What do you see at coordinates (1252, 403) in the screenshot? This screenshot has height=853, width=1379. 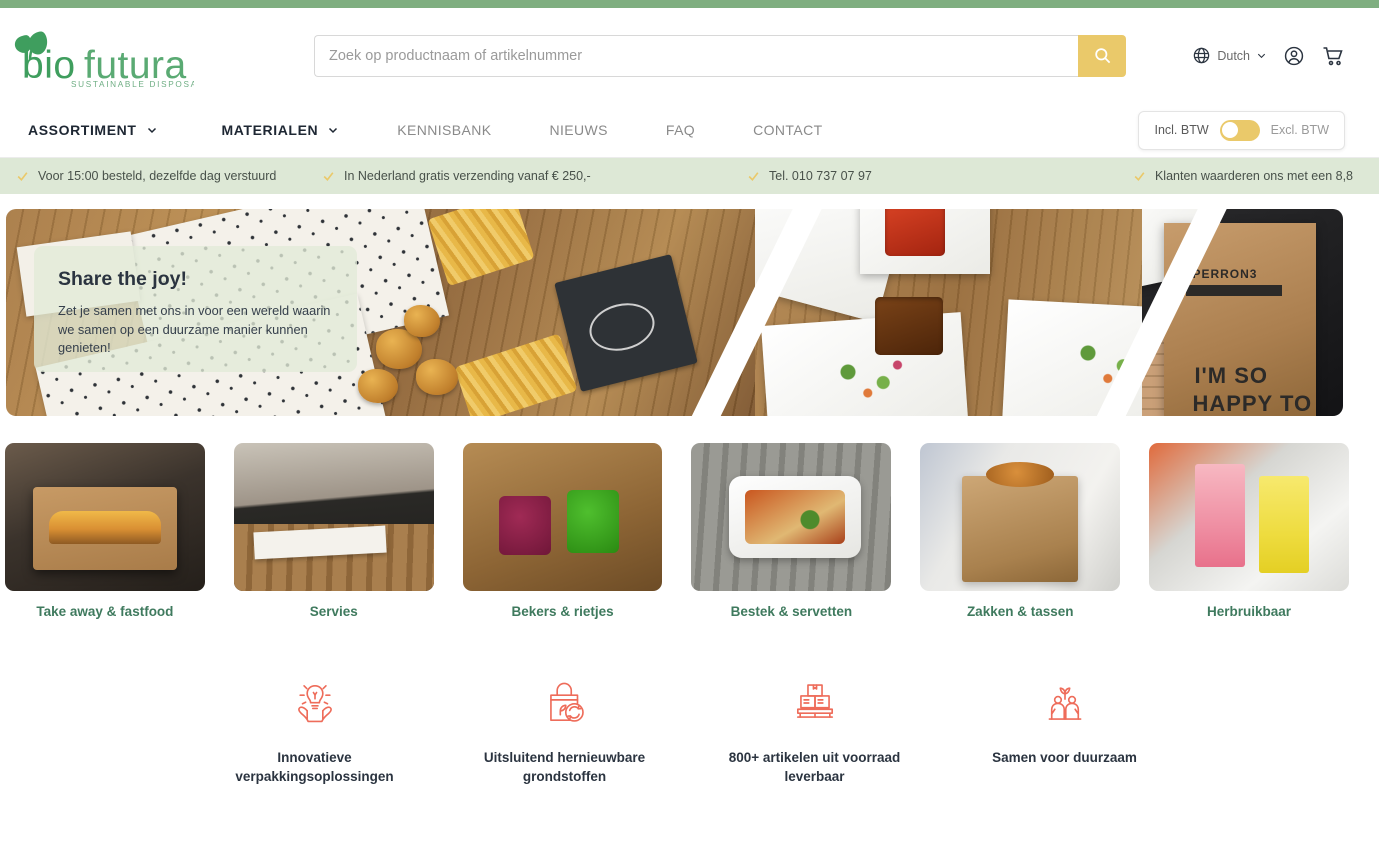 I see `bag-slogan-line2: HAPPY TO` at bounding box center [1252, 403].